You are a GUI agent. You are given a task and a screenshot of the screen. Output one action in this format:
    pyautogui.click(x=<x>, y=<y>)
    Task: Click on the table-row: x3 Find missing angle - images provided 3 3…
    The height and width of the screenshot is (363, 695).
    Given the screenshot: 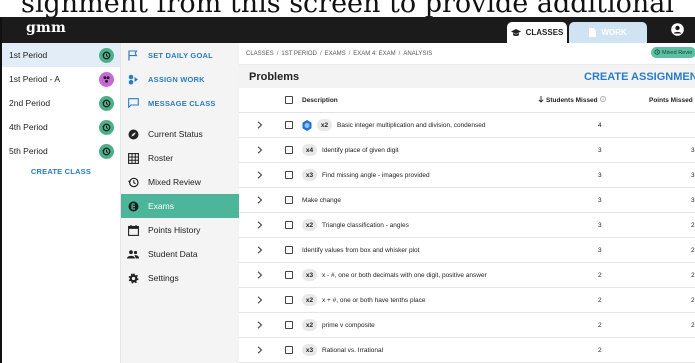 What is the action you would take?
    pyautogui.click(x=467, y=175)
    